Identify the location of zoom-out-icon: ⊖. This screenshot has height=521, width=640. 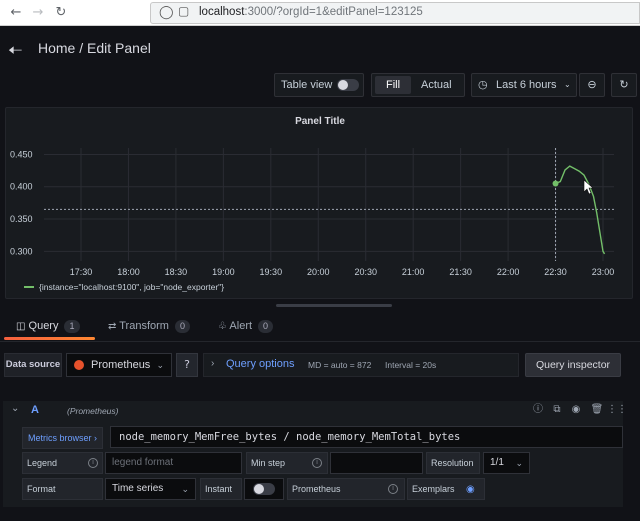
(592, 85).